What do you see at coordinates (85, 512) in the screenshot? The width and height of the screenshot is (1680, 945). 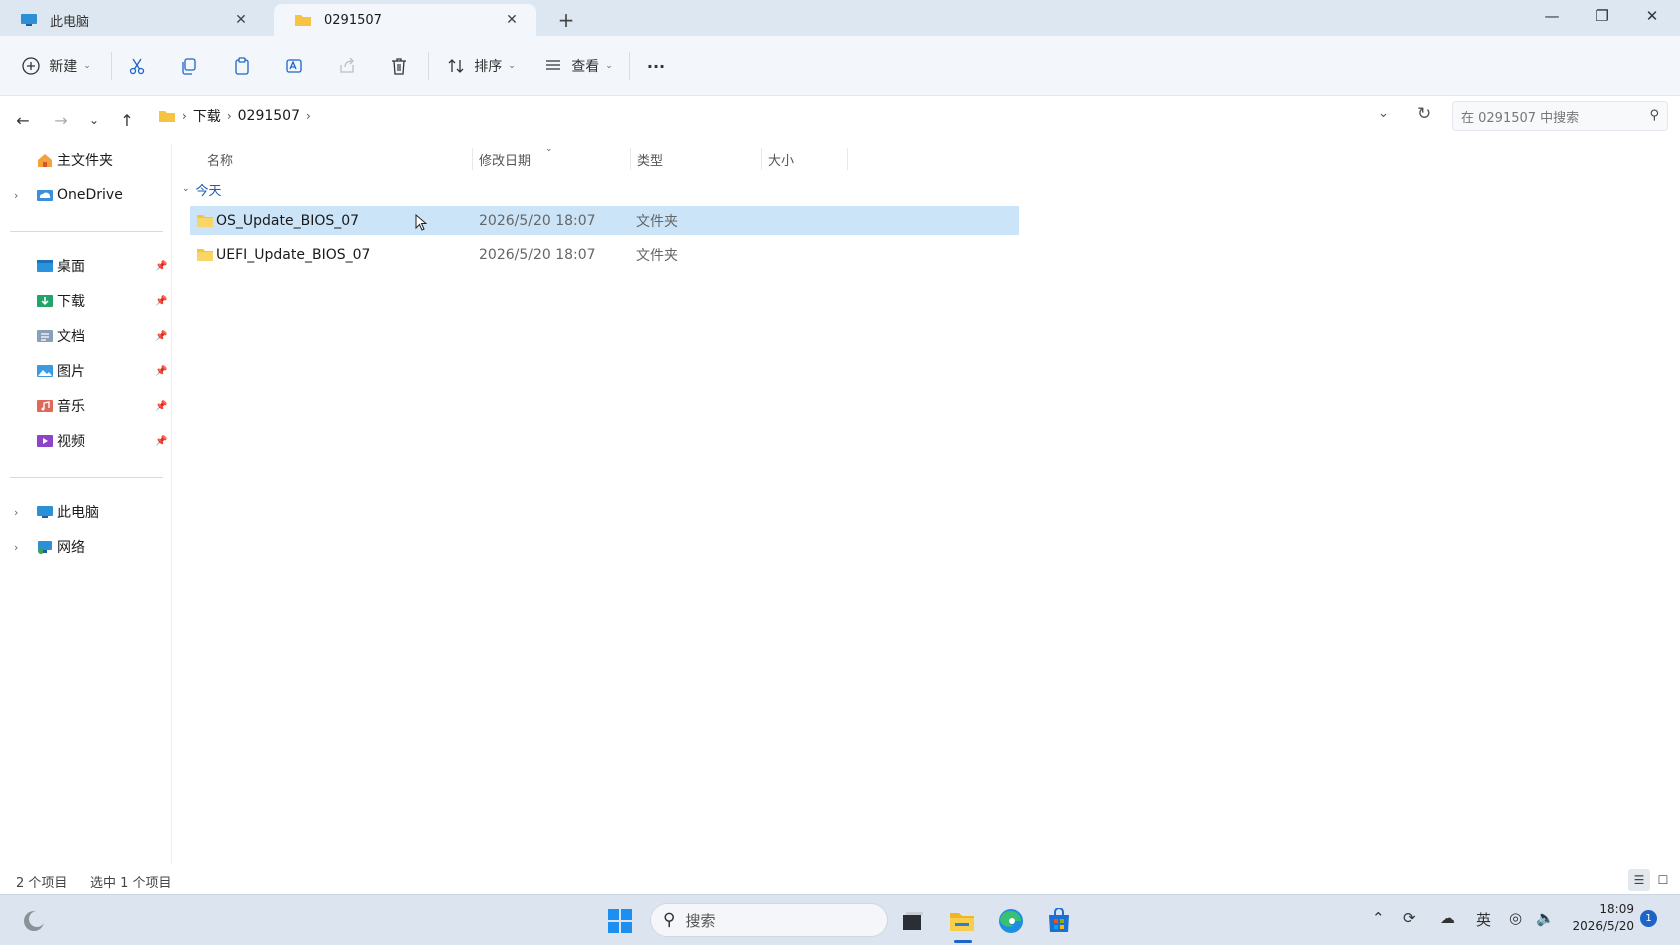 I see `sidebar-item-this-pc: › 此电脑` at bounding box center [85, 512].